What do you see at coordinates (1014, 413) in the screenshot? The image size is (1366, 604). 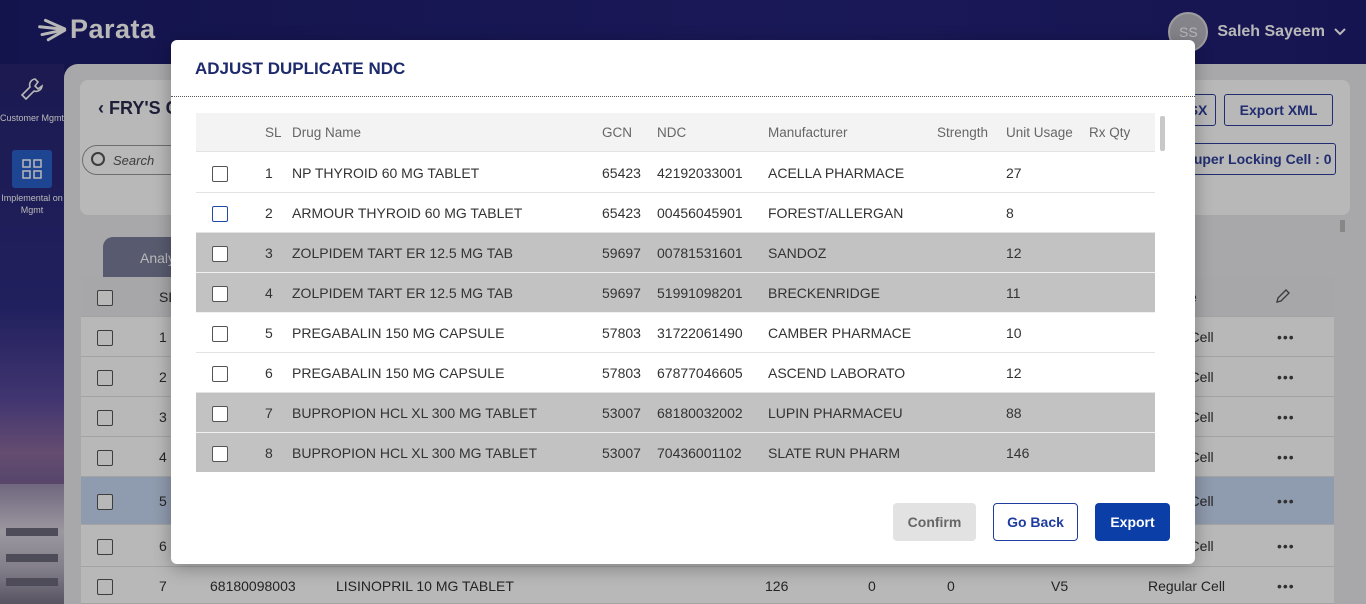 I see `cell-unit-usage: 88` at bounding box center [1014, 413].